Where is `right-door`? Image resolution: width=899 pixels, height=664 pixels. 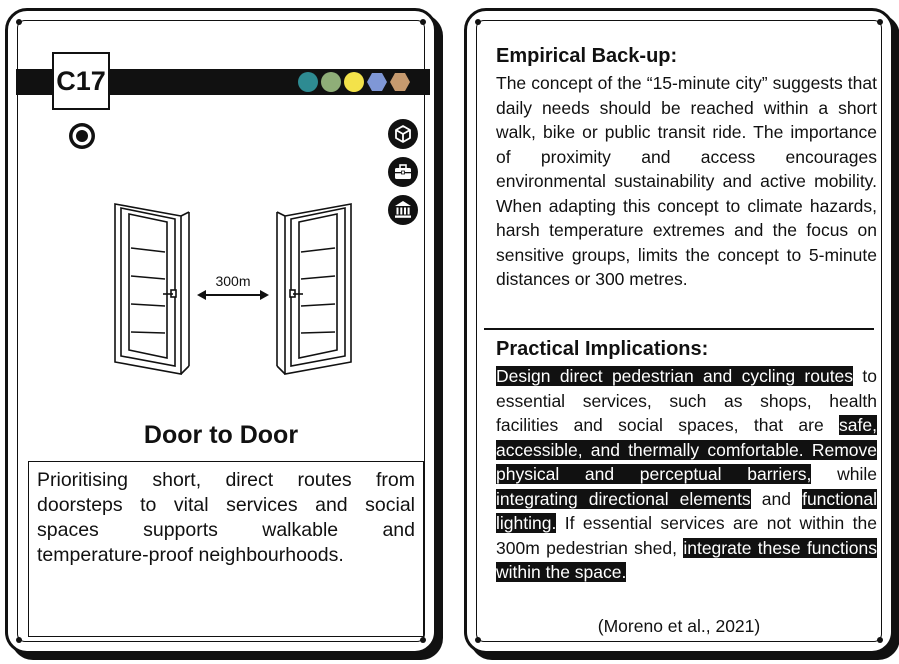 right-door is located at coordinates (314, 289).